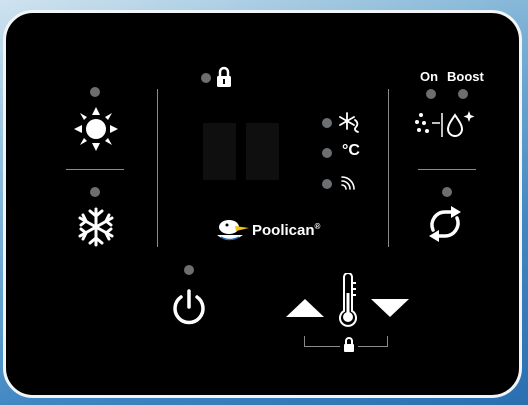 This screenshot has height=405, width=528. Describe the element at coordinates (305, 308) in the screenshot. I see `arrow-up-icon` at that location.